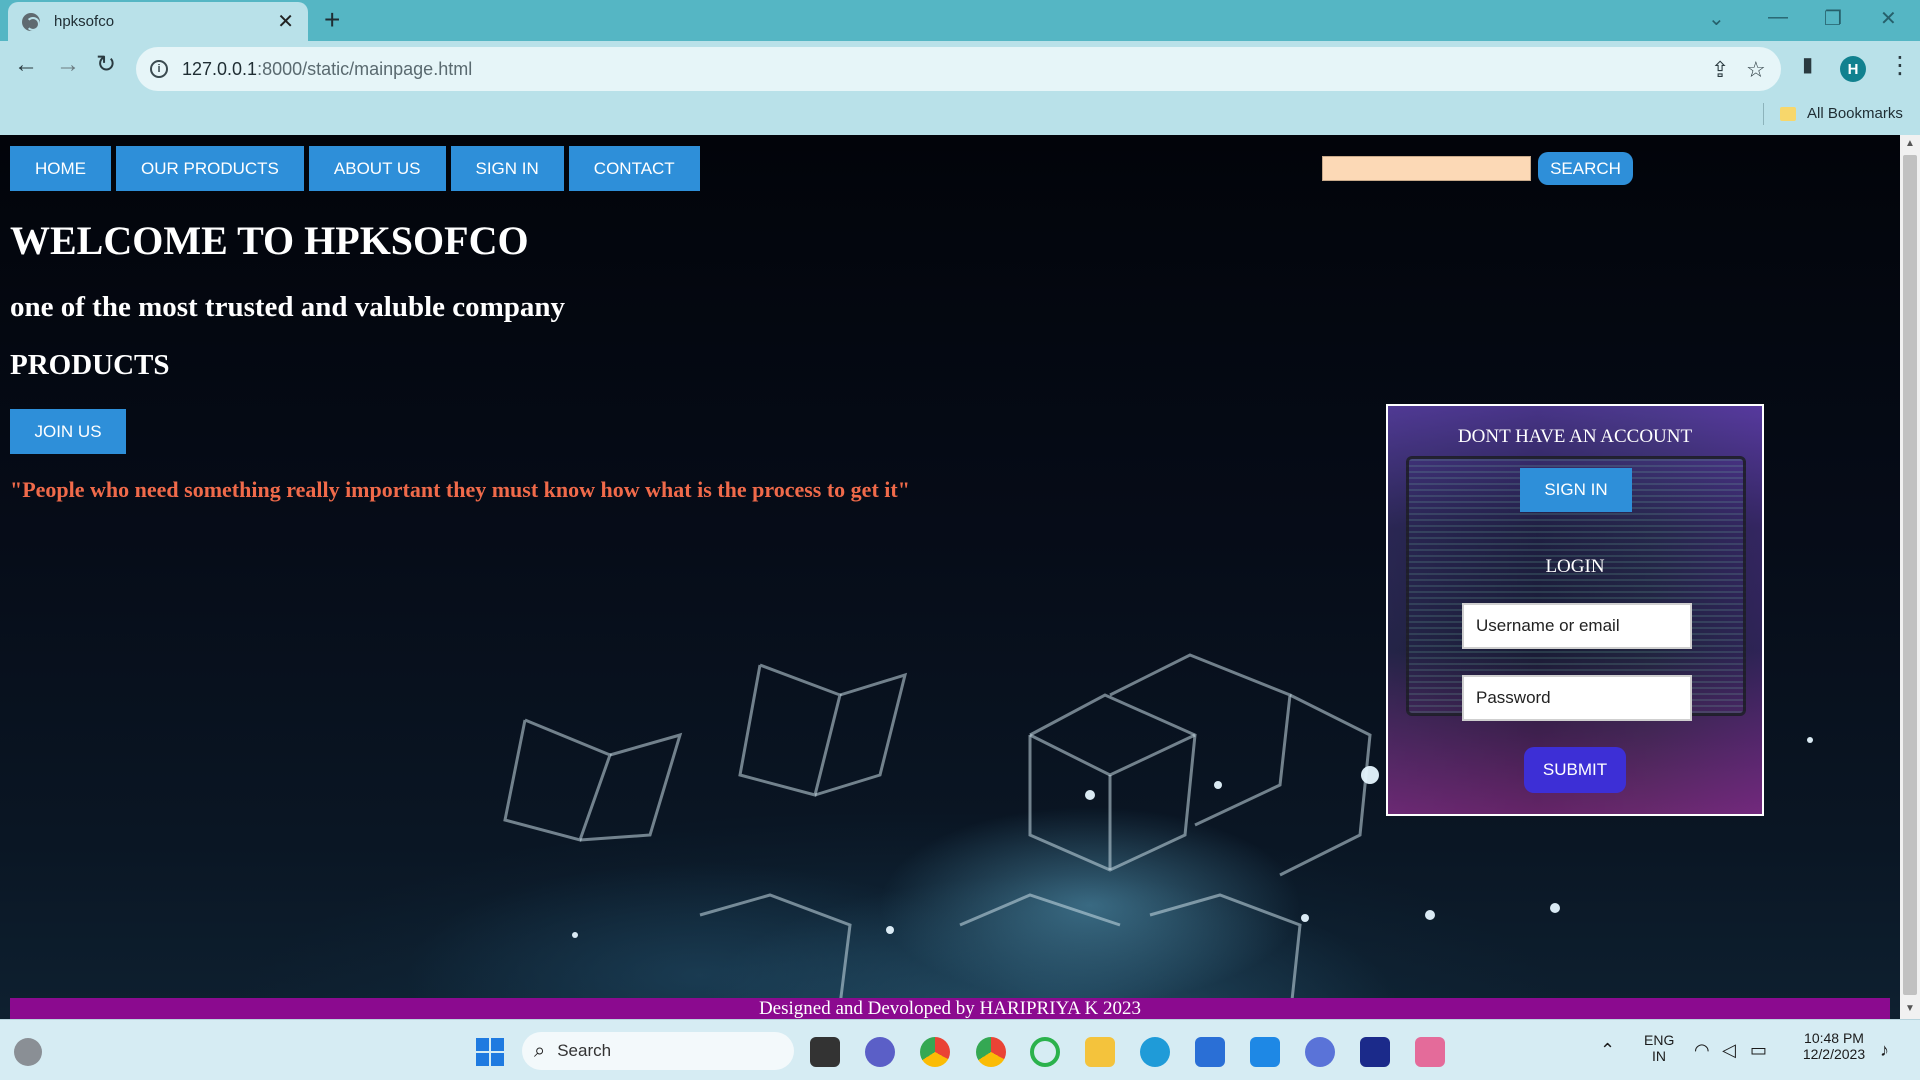  What do you see at coordinates (1834, 1046) in the screenshot?
I see `clock: 10:48 PM 12/2/2023` at bounding box center [1834, 1046].